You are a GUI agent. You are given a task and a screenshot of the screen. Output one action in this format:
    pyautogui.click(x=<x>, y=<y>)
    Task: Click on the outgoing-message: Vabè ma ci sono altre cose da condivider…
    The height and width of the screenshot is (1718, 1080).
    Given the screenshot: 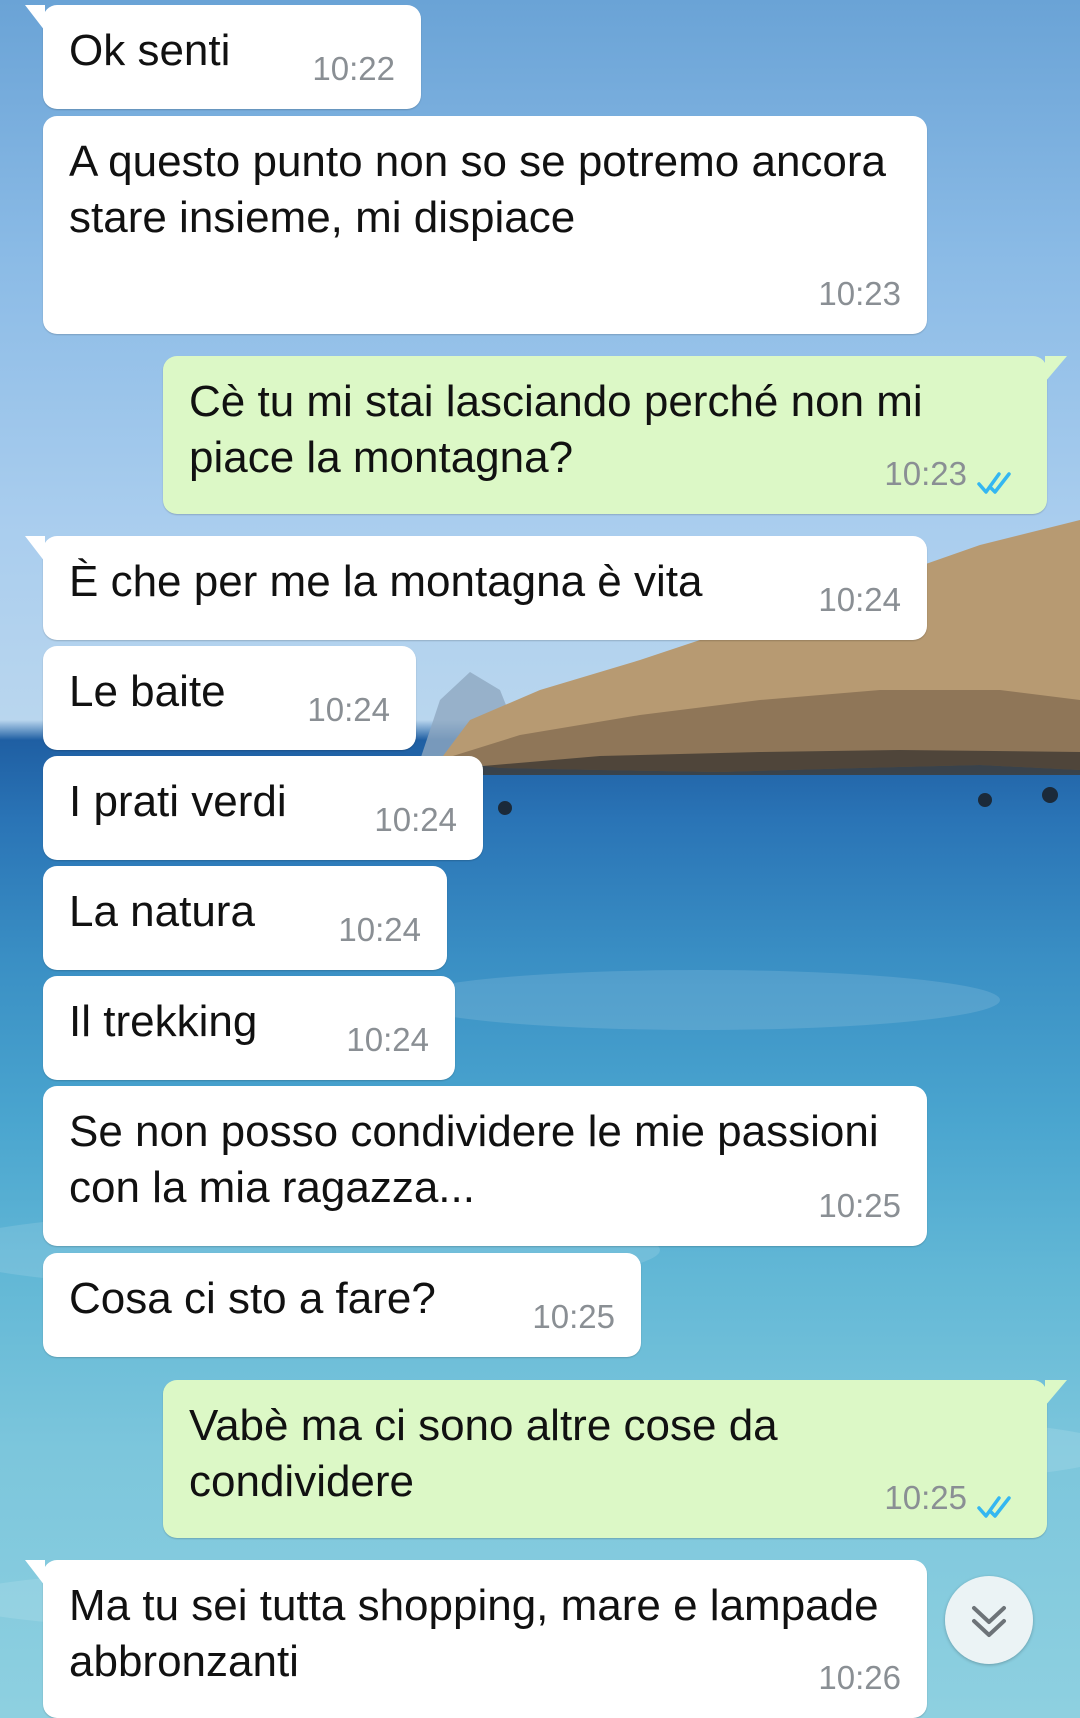 What is the action you would take?
    pyautogui.click(x=615, y=1459)
    